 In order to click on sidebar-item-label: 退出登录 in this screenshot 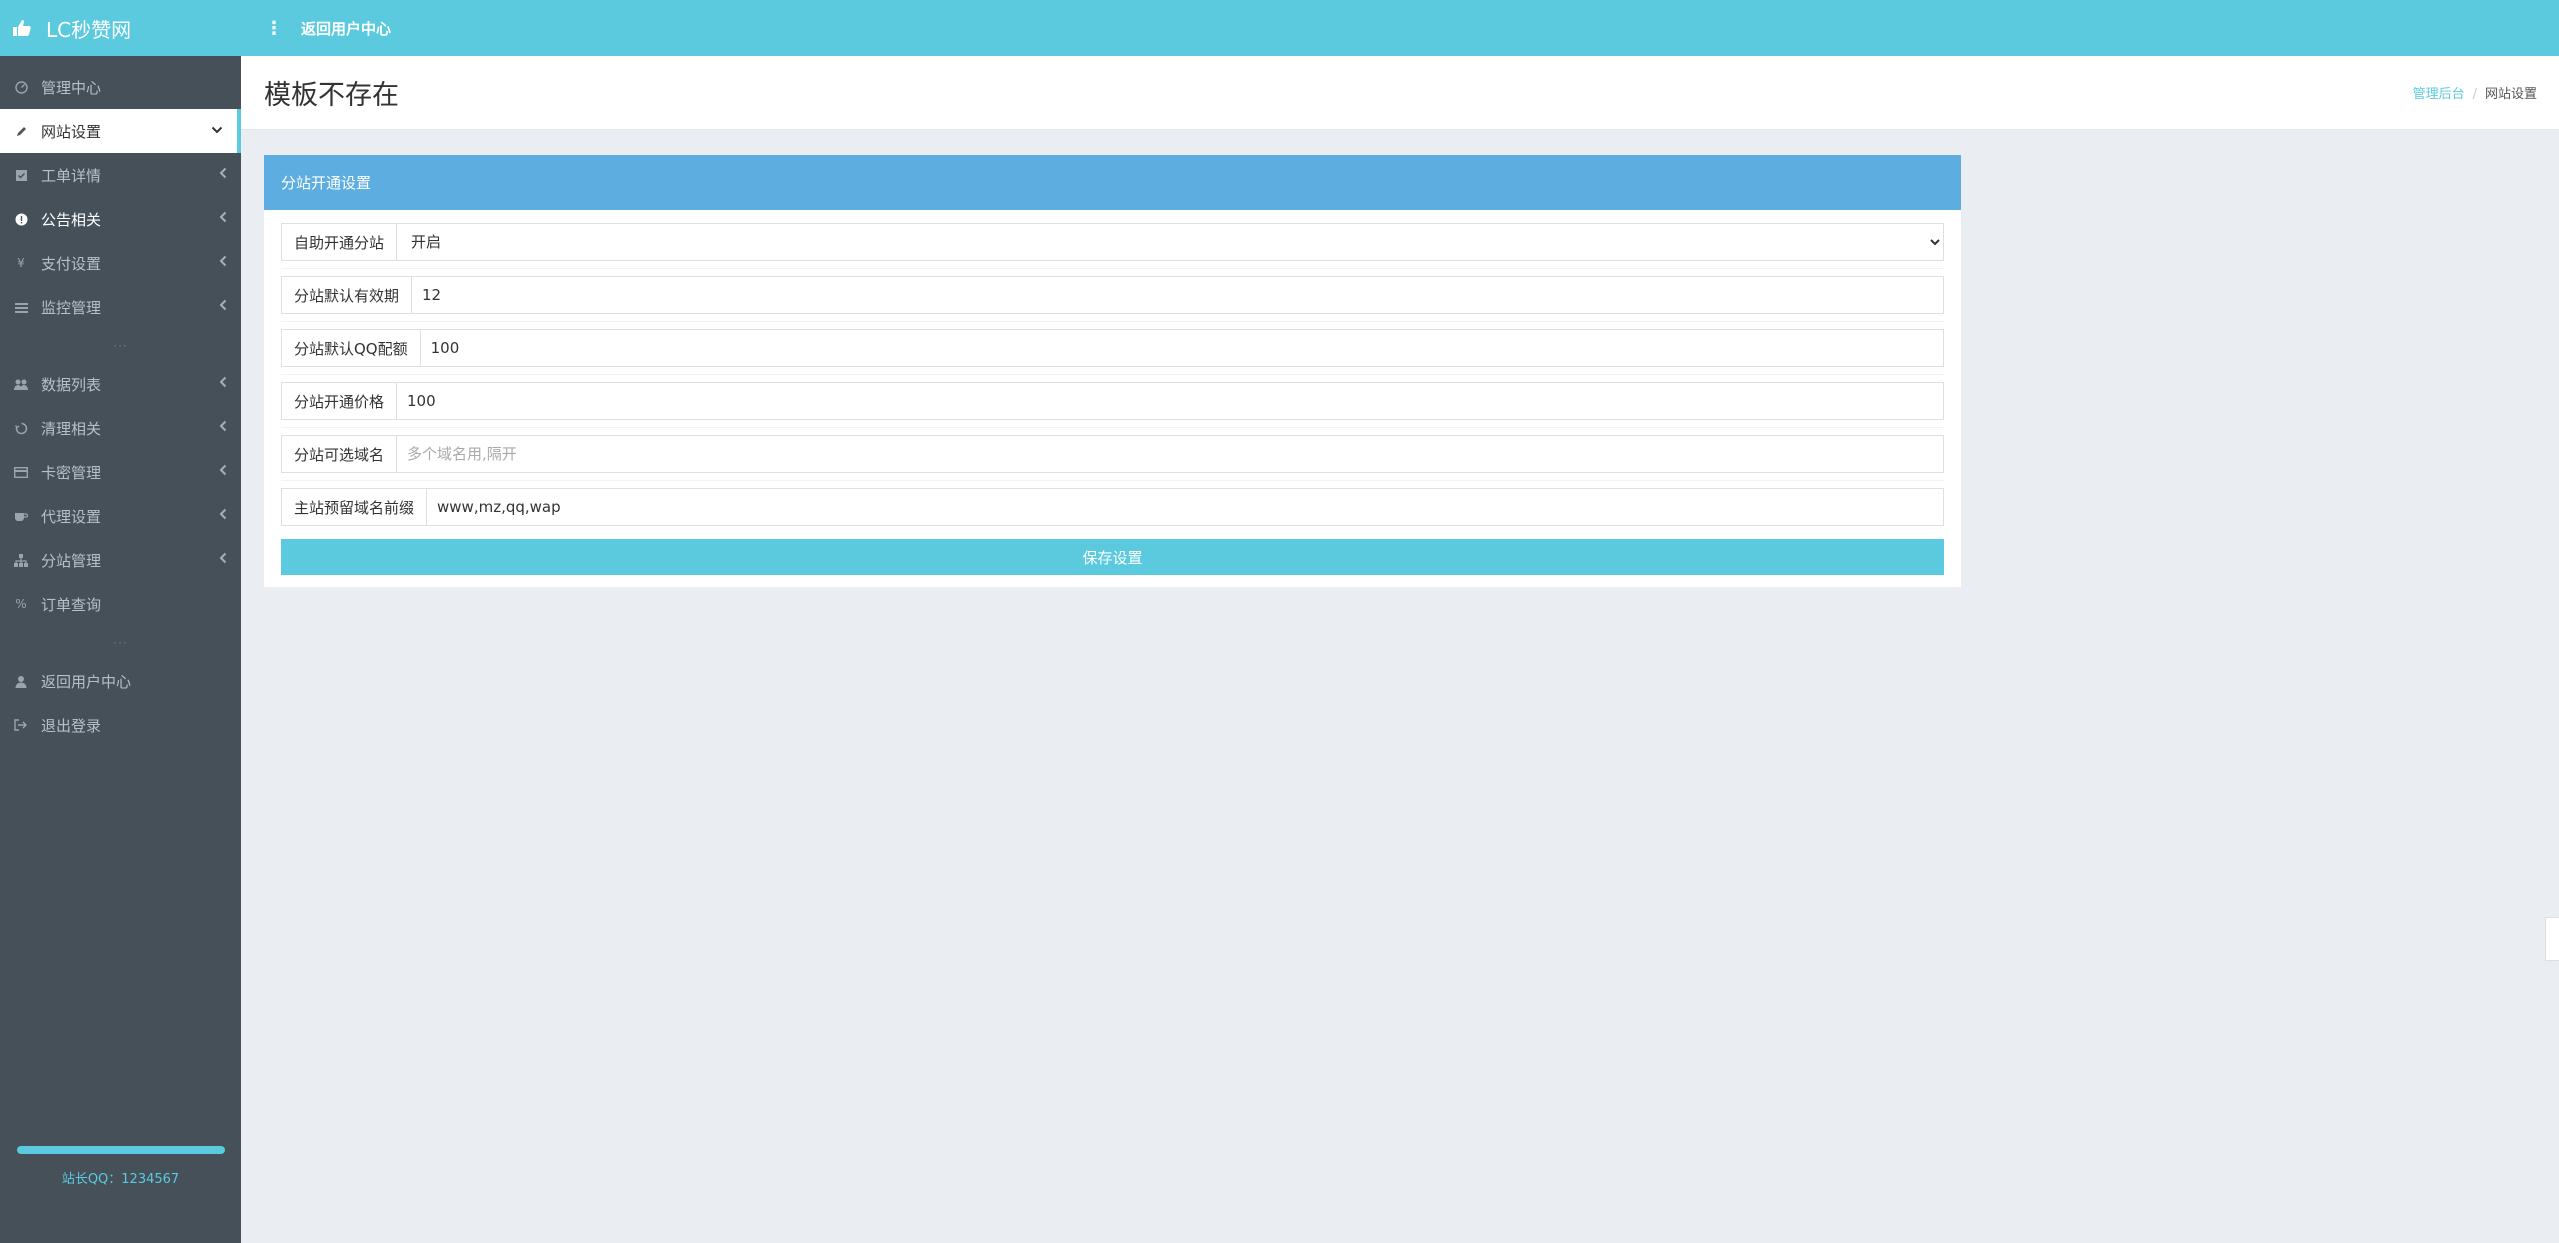, I will do `click(71, 725)`.